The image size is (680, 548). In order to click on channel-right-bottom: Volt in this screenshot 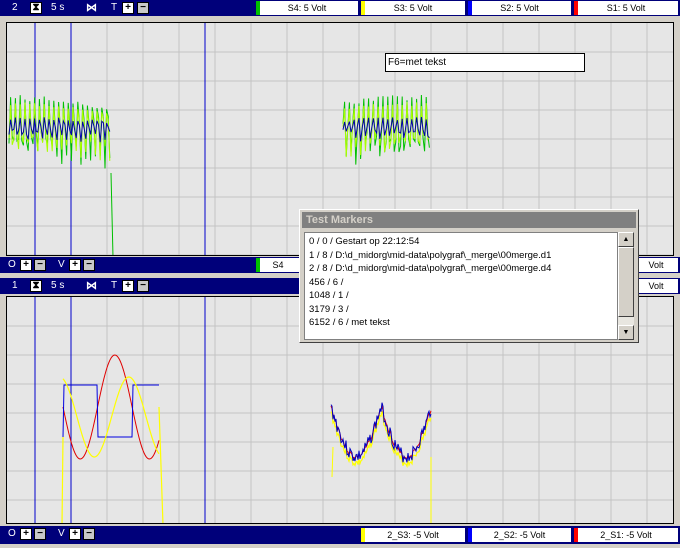, I will do `click(656, 265)`.